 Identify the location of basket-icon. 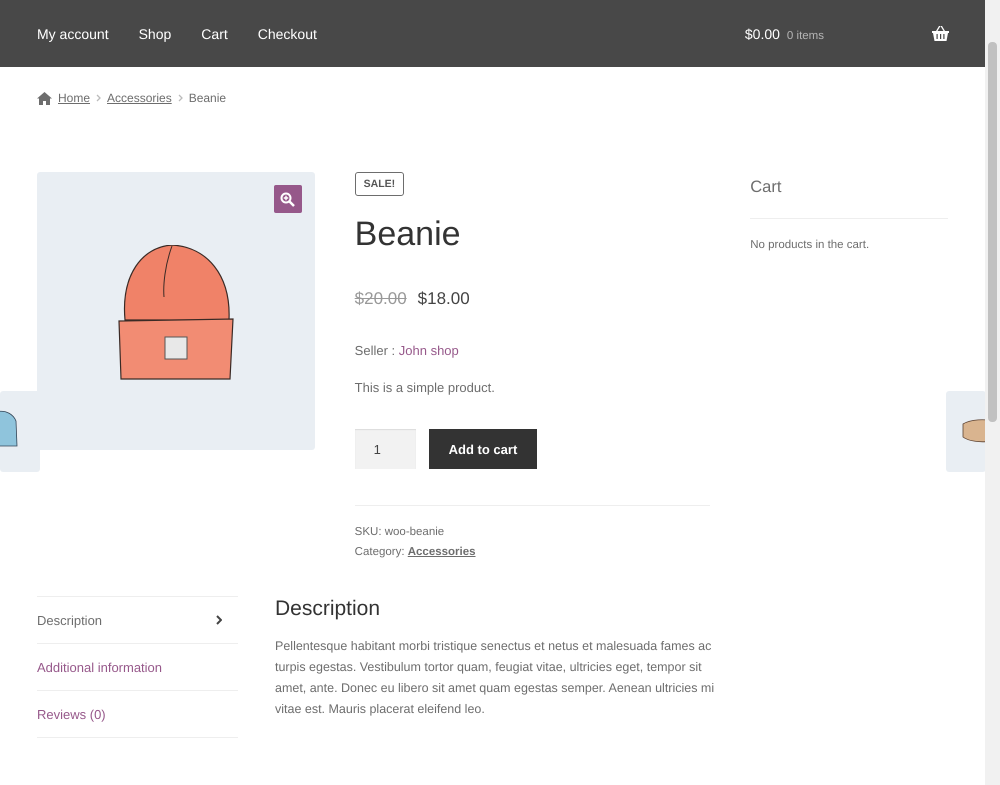
(940, 33).